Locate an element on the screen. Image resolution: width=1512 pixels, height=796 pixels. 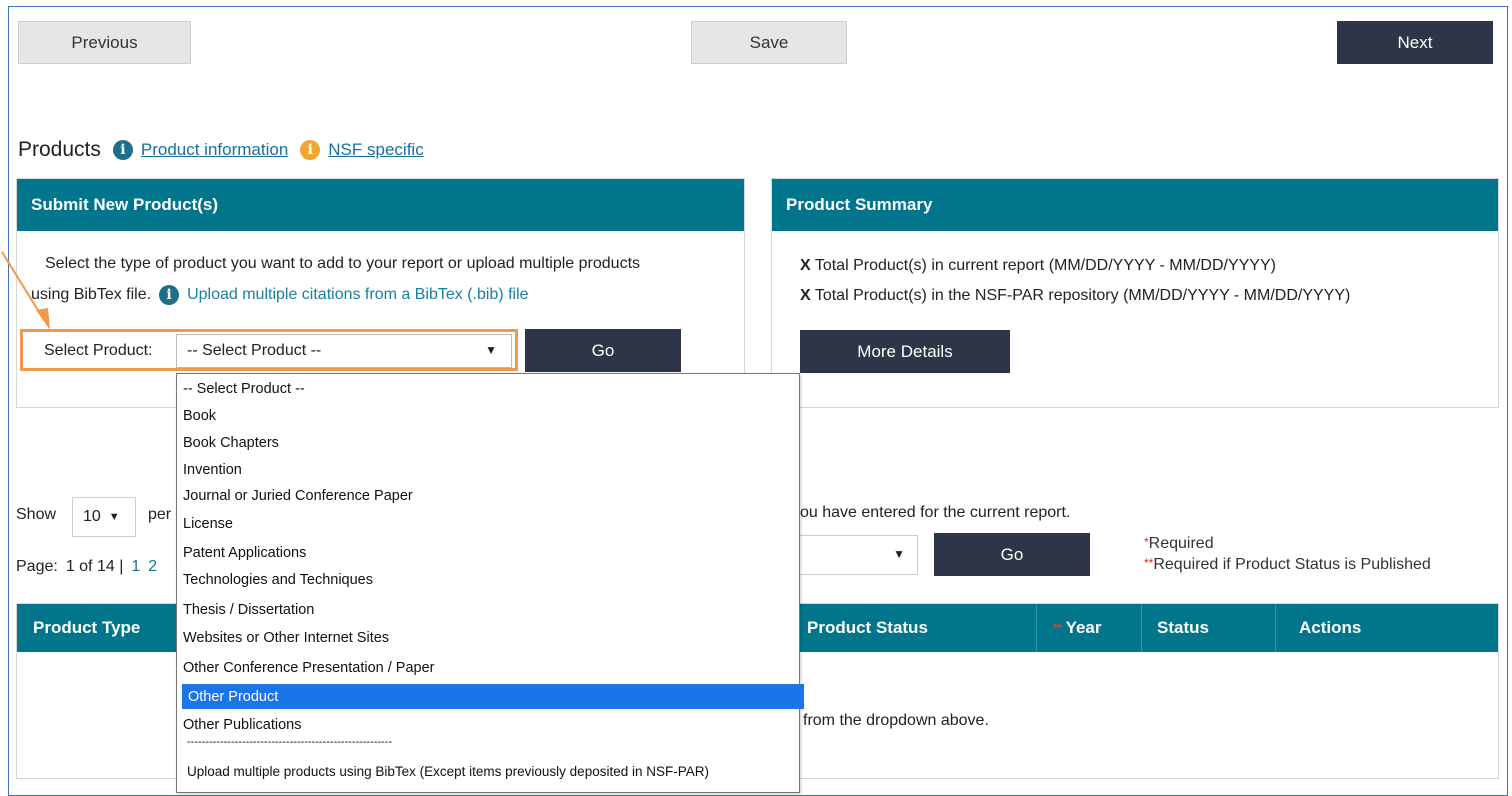
year-required-mark: ** is located at coordinates (1057, 628).